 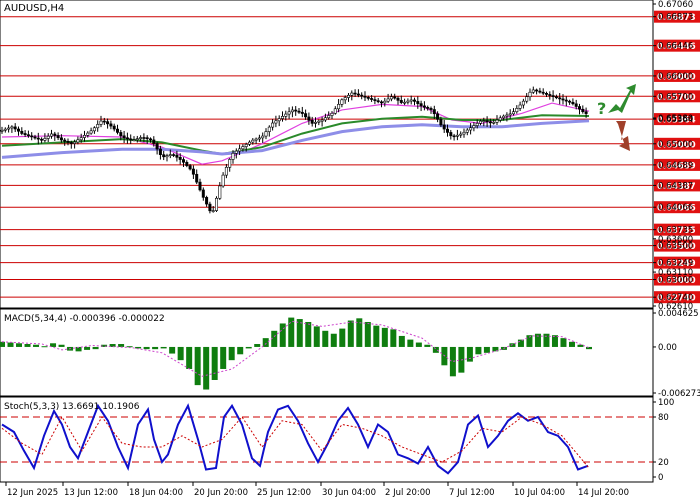 What do you see at coordinates (472, 493) in the screenshot?
I see `x-tick-label: 7 Jul 12:00` at bounding box center [472, 493].